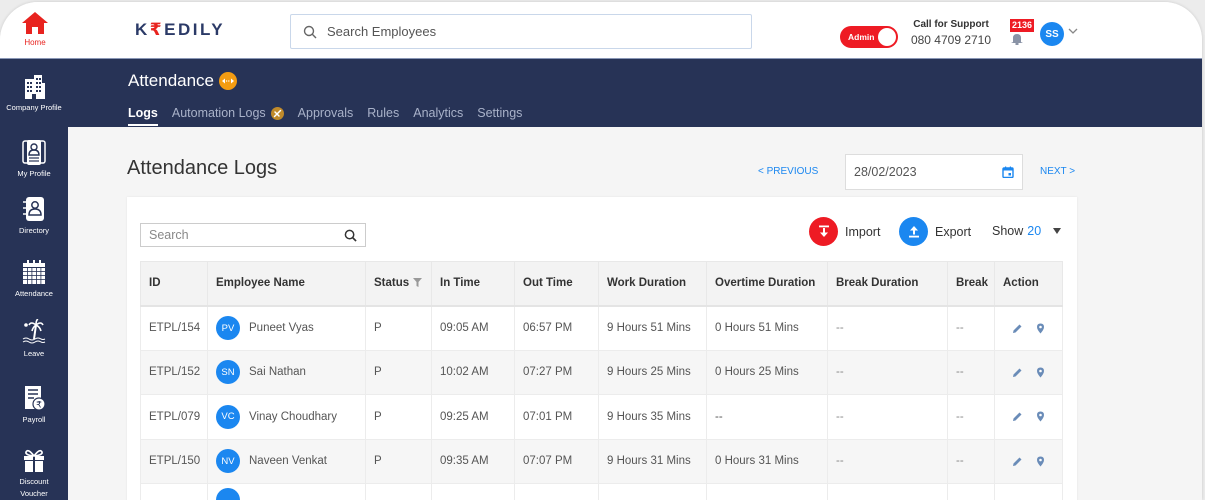  What do you see at coordinates (473, 461) in the screenshot?
I see `cell-in-time: 09:35 AM` at bounding box center [473, 461].